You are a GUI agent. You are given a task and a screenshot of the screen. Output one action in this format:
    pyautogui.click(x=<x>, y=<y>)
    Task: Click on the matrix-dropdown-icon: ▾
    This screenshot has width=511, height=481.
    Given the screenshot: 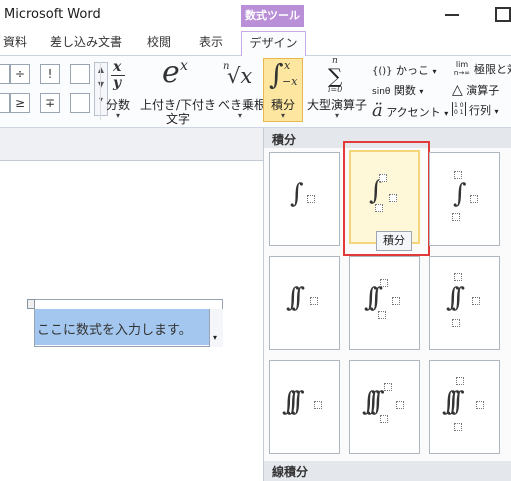 What is the action you would take?
    pyautogui.click(x=496, y=111)
    